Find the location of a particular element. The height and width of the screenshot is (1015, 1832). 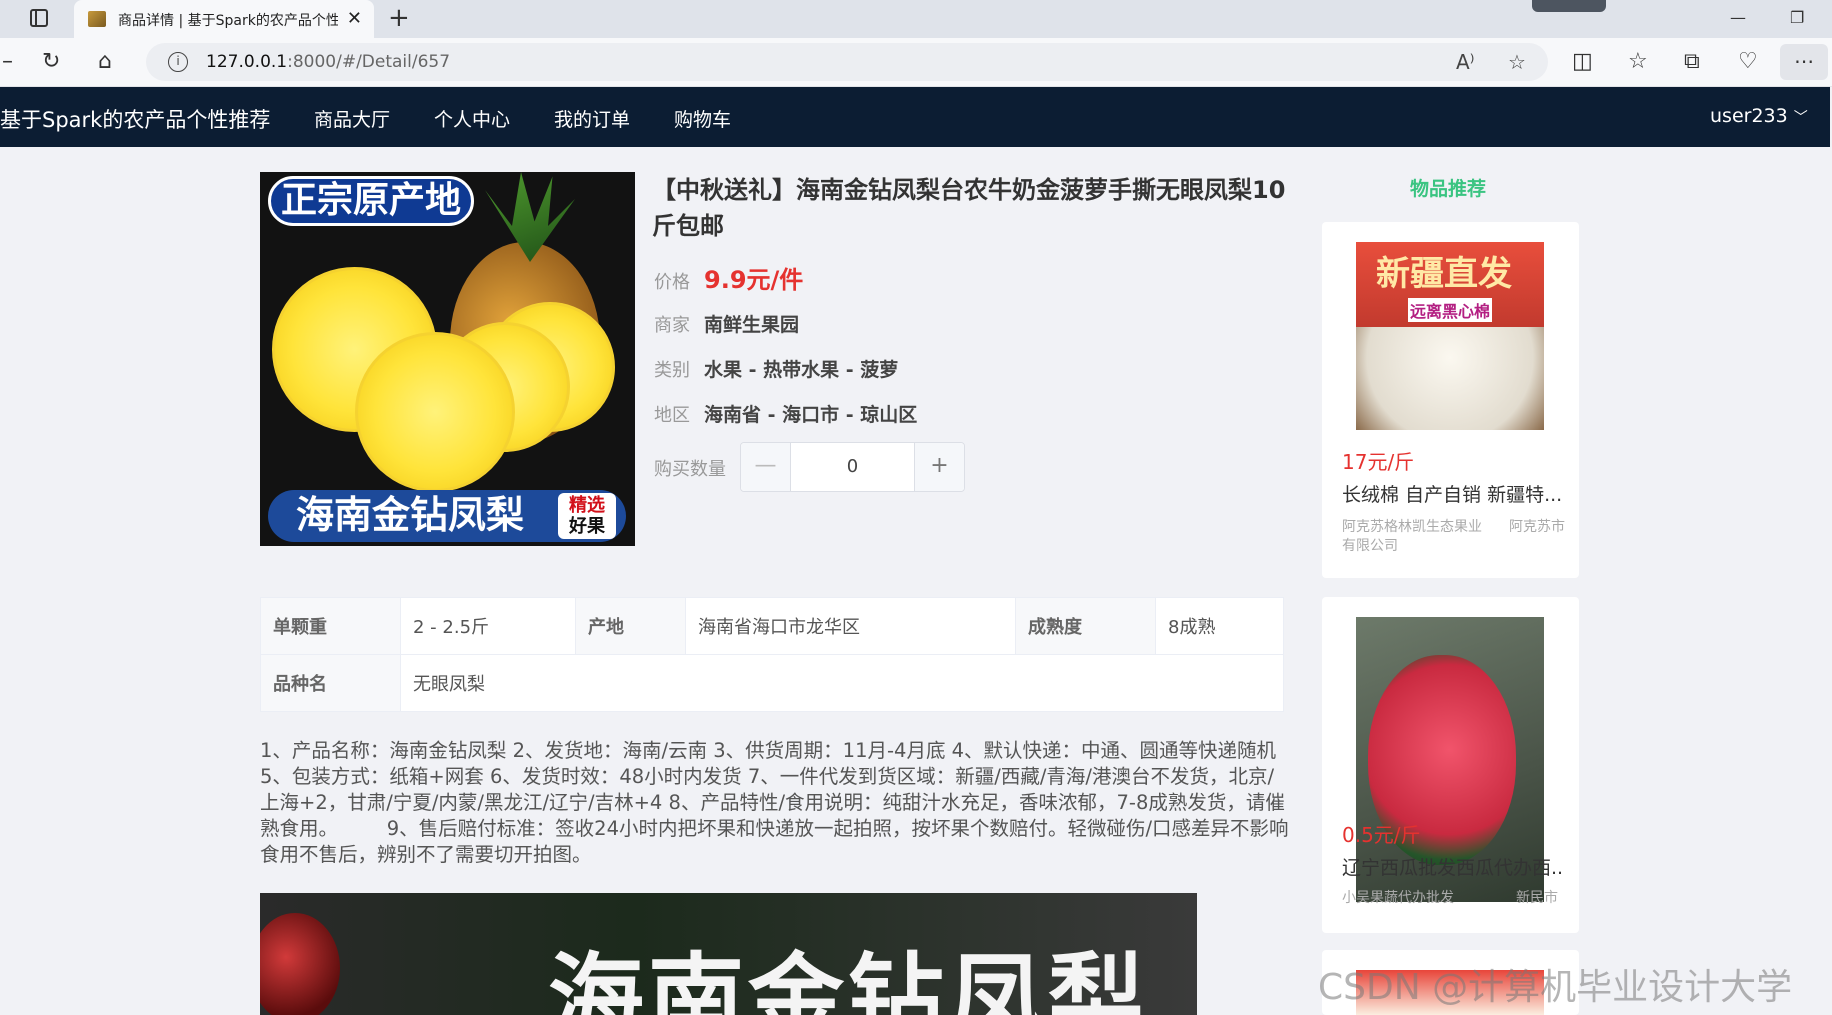

restore-icon: ❐ is located at coordinates (1797, 17).